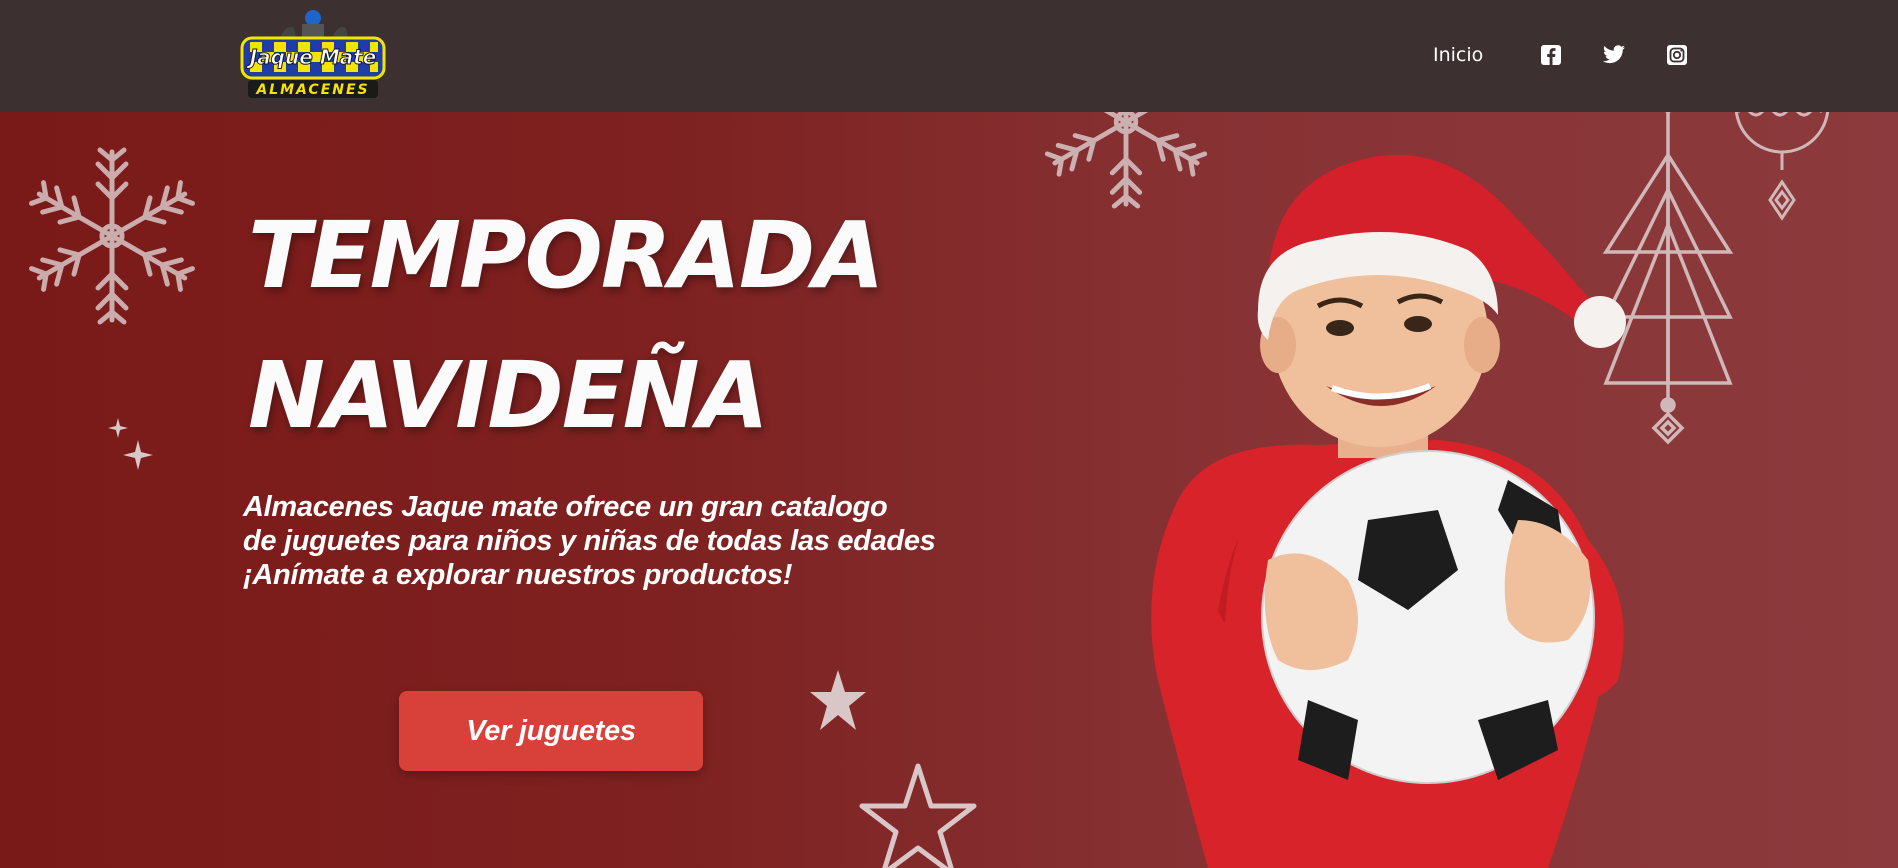 The height and width of the screenshot is (868, 1898). Describe the element at coordinates (518, 575) in the screenshot. I see `hero-description-line-3: ¡Anímate a explorar nuestros productos!` at that location.